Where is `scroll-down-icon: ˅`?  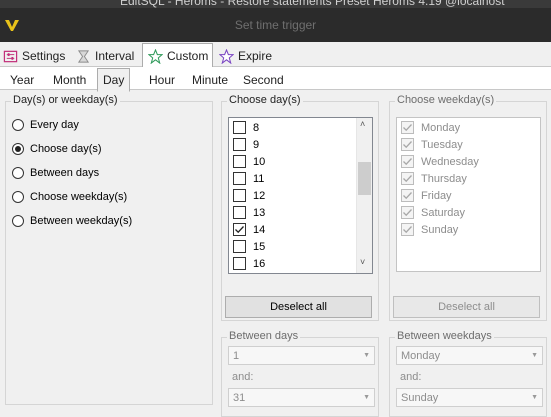
scroll-down-icon: ˅ is located at coordinates (362, 262).